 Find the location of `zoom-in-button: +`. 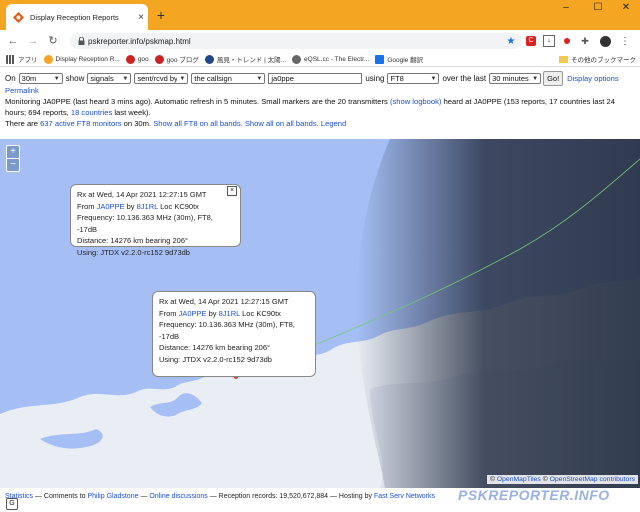

zoom-in-button: + is located at coordinates (13, 152).